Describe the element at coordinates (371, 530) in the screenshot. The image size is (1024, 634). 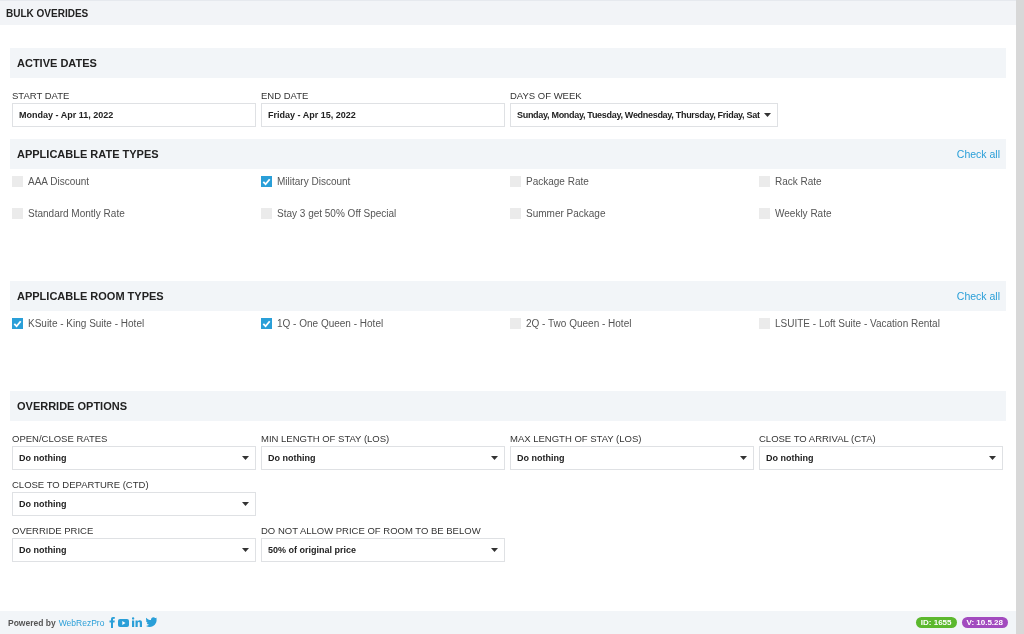
I see `field-label: DO NOT ALLOW PRICE OF ROOM TO BE BELOW` at that location.